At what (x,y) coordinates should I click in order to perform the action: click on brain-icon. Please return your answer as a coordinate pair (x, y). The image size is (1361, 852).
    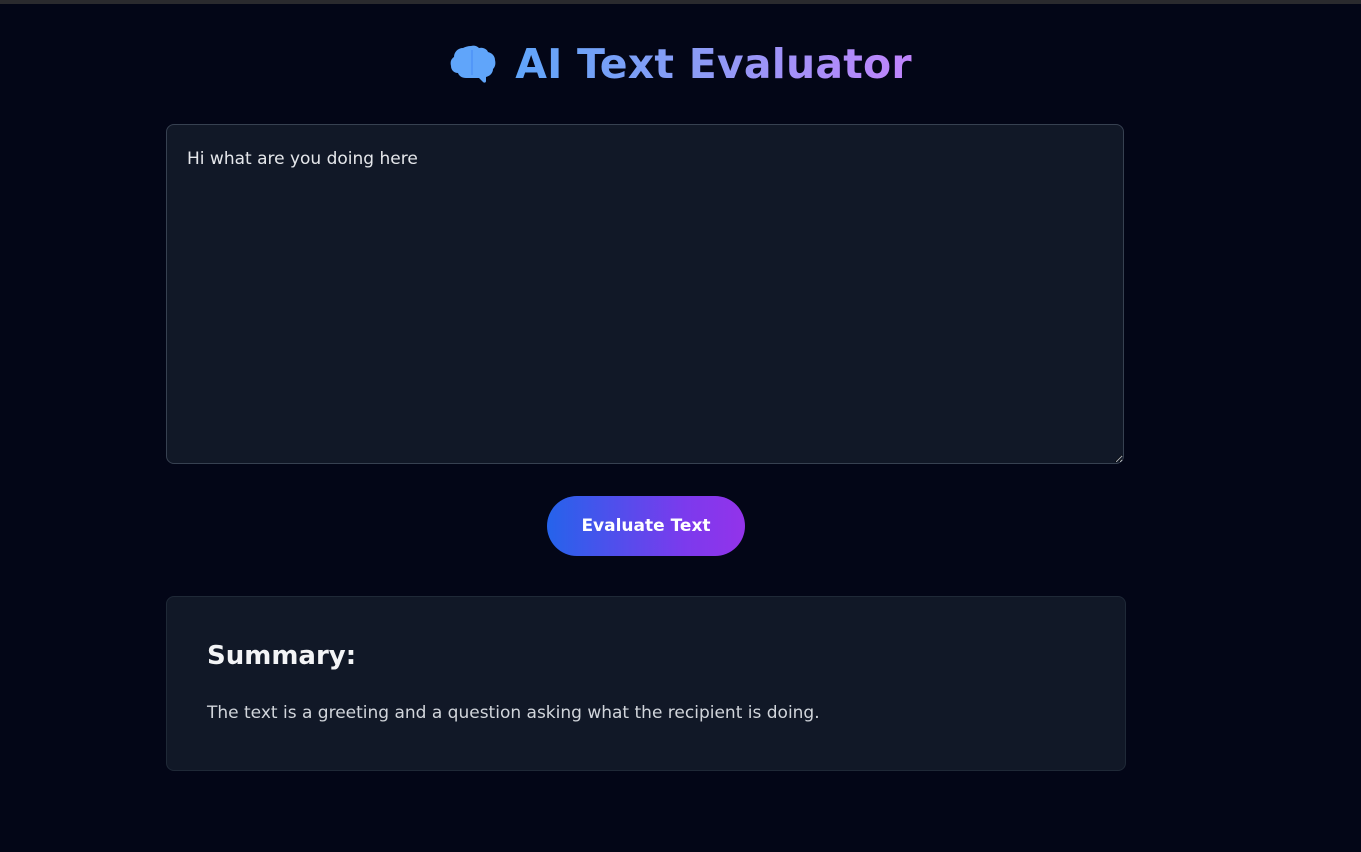
    Looking at the image, I should click on (473, 64).